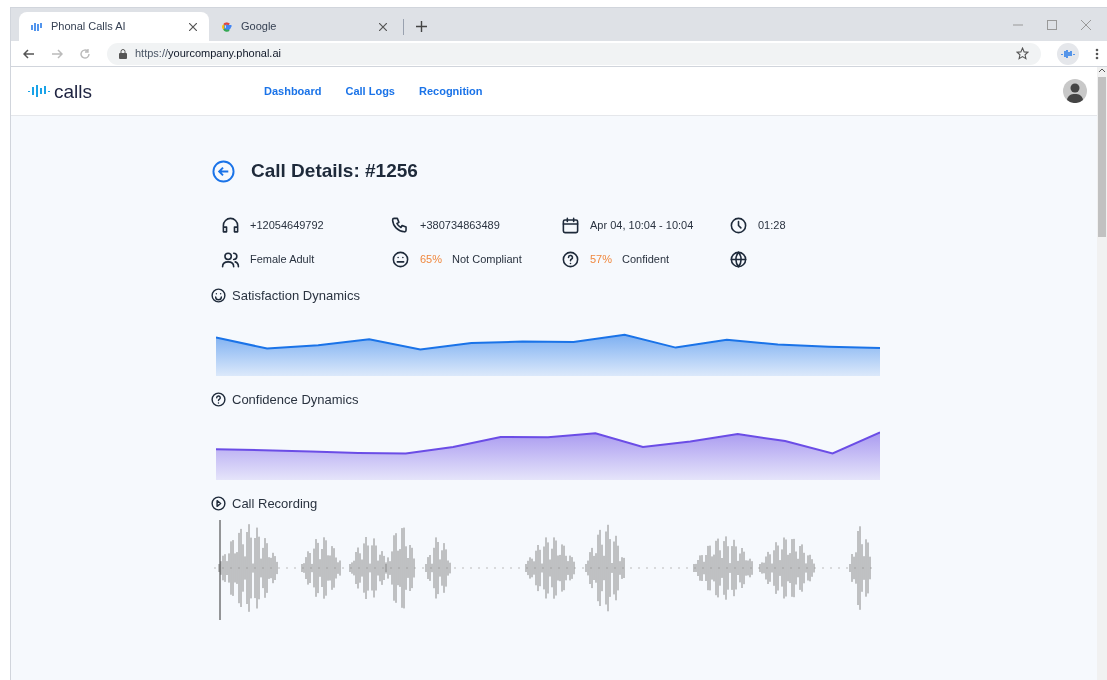 This screenshot has height=680, width=1107. I want to click on smile-icon, so click(218, 295).